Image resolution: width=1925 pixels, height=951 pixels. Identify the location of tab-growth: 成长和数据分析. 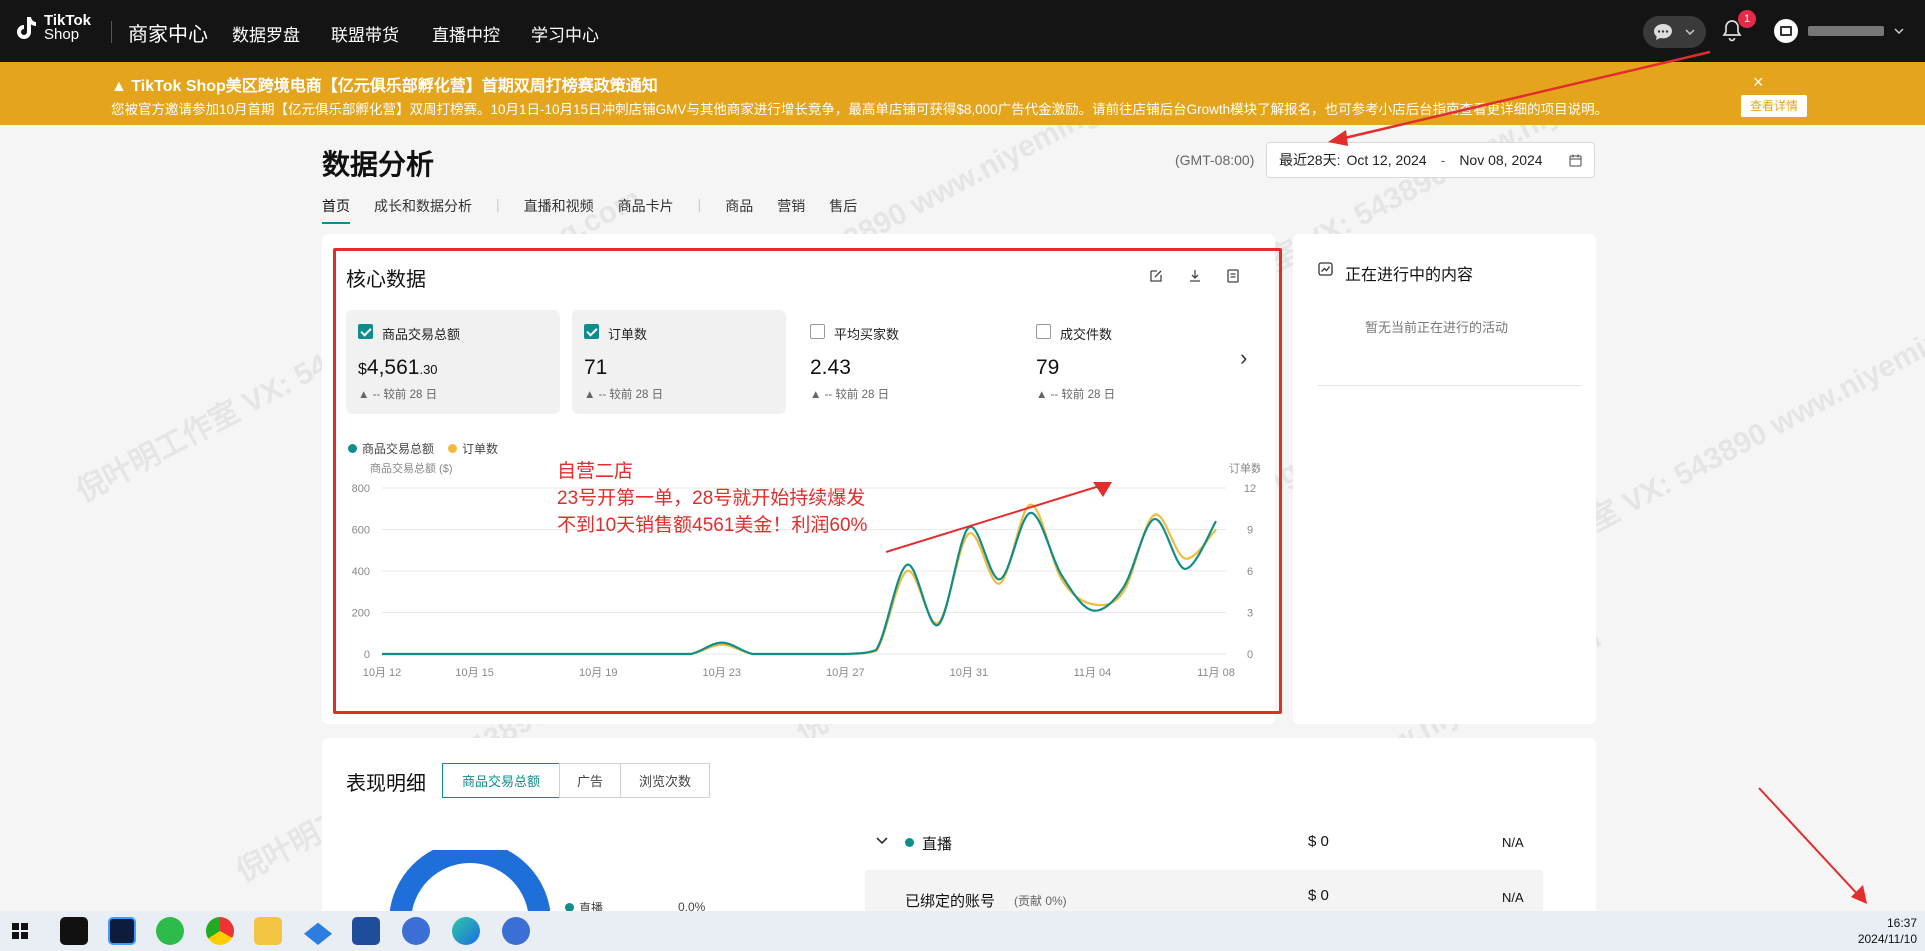
(423, 210).